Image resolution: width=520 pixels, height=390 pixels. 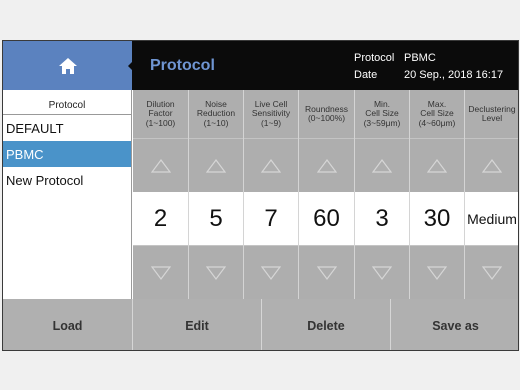 What do you see at coordinates (366, 75) in the screenshot?
I see `date-label: Date` at bounding box center [366, 75].